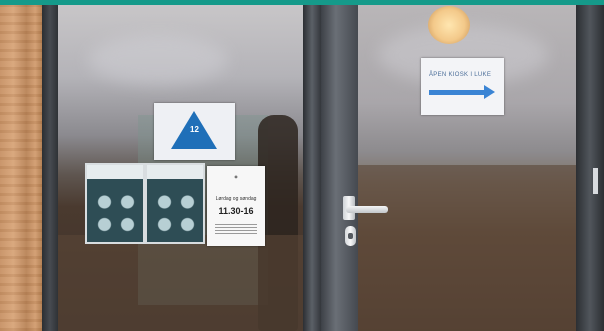  What do you see at coordinates (462, 92) in the screenshot?
I see `arrow-right-icon` at bounding box center [462, 92].